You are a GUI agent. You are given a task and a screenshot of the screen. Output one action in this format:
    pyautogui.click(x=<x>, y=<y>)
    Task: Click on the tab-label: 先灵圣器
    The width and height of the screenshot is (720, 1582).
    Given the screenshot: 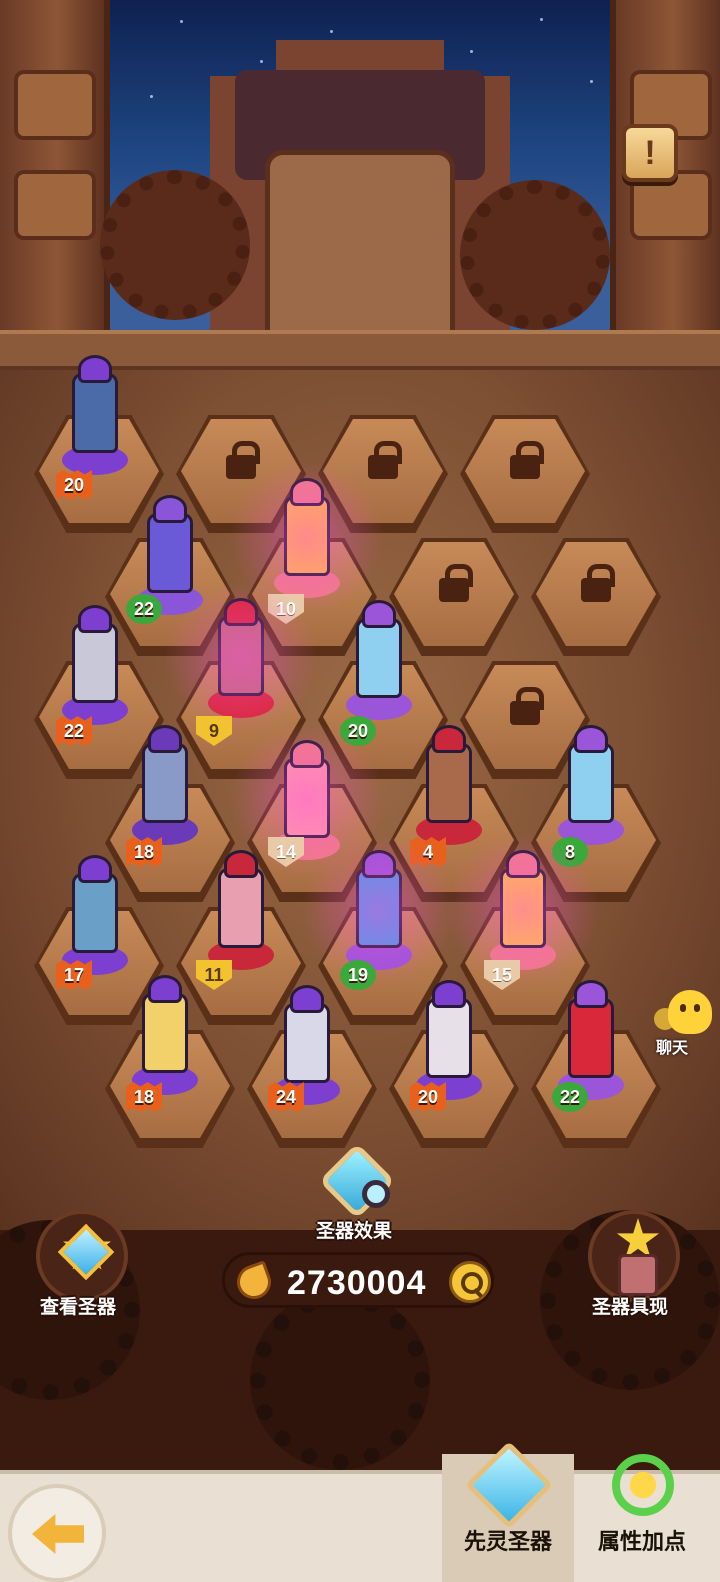 What is the action you would take?
    pyautogui.click(x=507, y=1541)
    